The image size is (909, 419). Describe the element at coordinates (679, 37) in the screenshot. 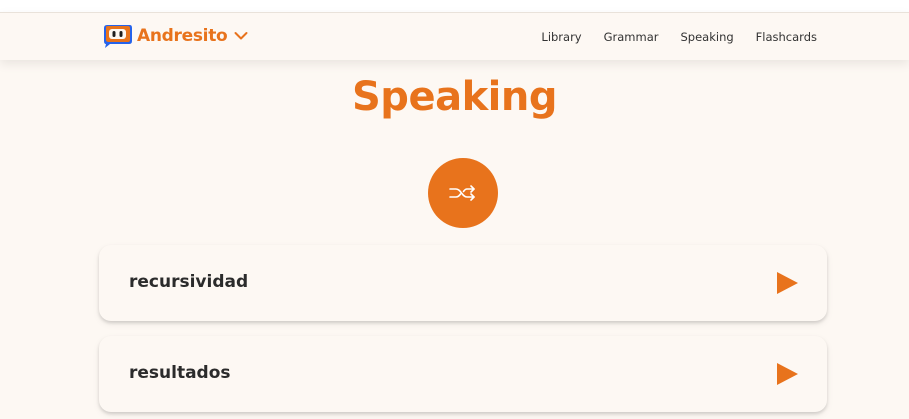

I see `nav-links: Library Grammar Speaking Flashcards` at that location.